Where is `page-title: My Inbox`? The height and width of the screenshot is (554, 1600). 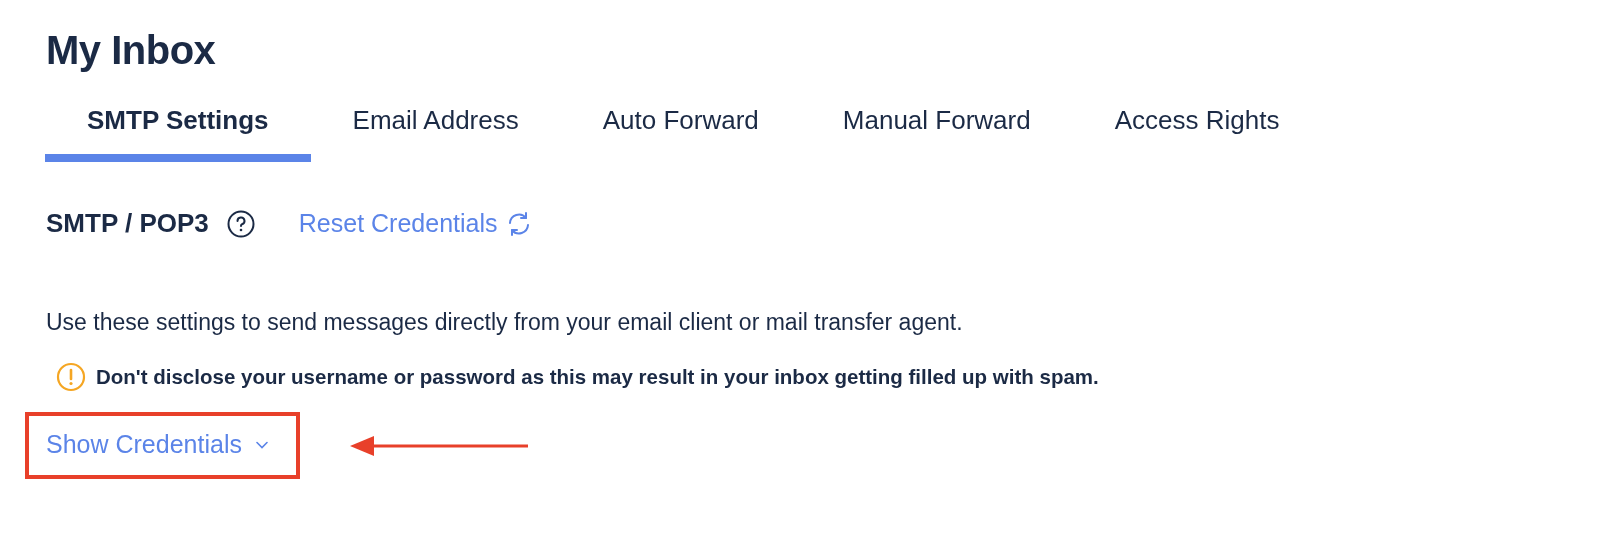 page-title: My Inbox is located at coordinates (131, 50).